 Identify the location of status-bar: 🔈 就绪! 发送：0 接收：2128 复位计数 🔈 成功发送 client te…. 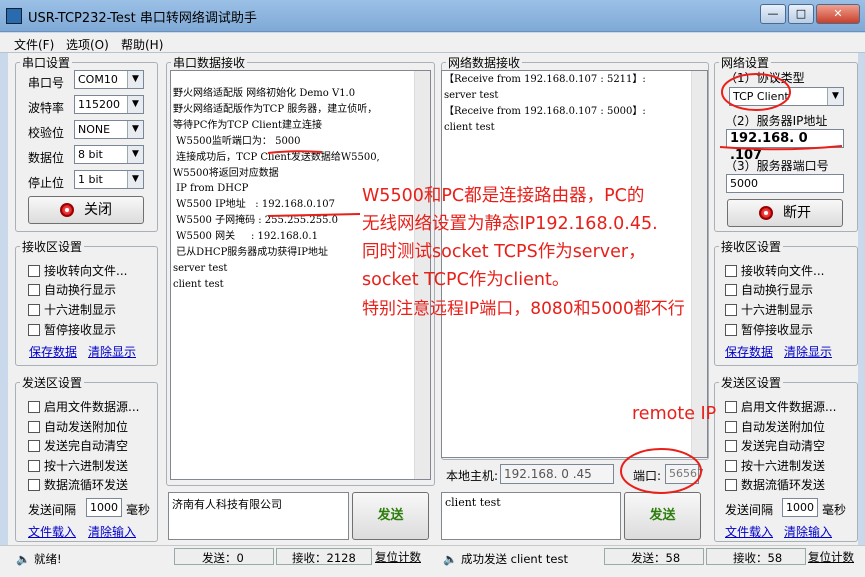
(432, 561).